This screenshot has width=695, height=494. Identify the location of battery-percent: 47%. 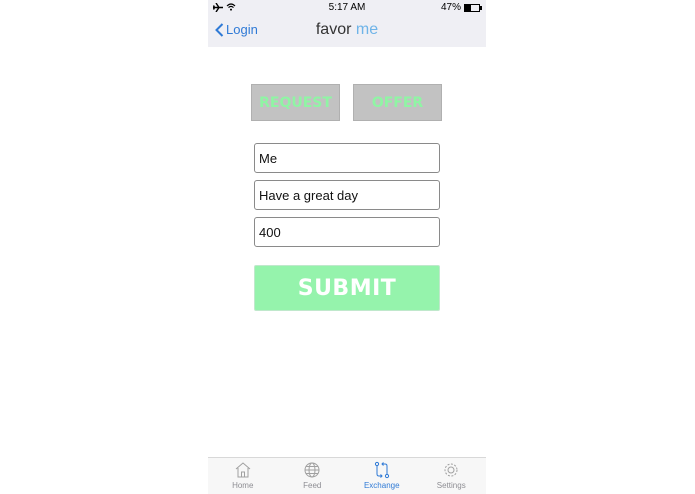
(450, 7).